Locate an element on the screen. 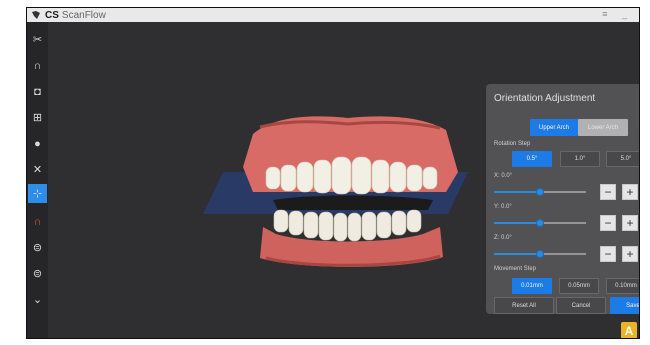  tab-upper-arch: Upper Arch is located at coordinates (554, 127).